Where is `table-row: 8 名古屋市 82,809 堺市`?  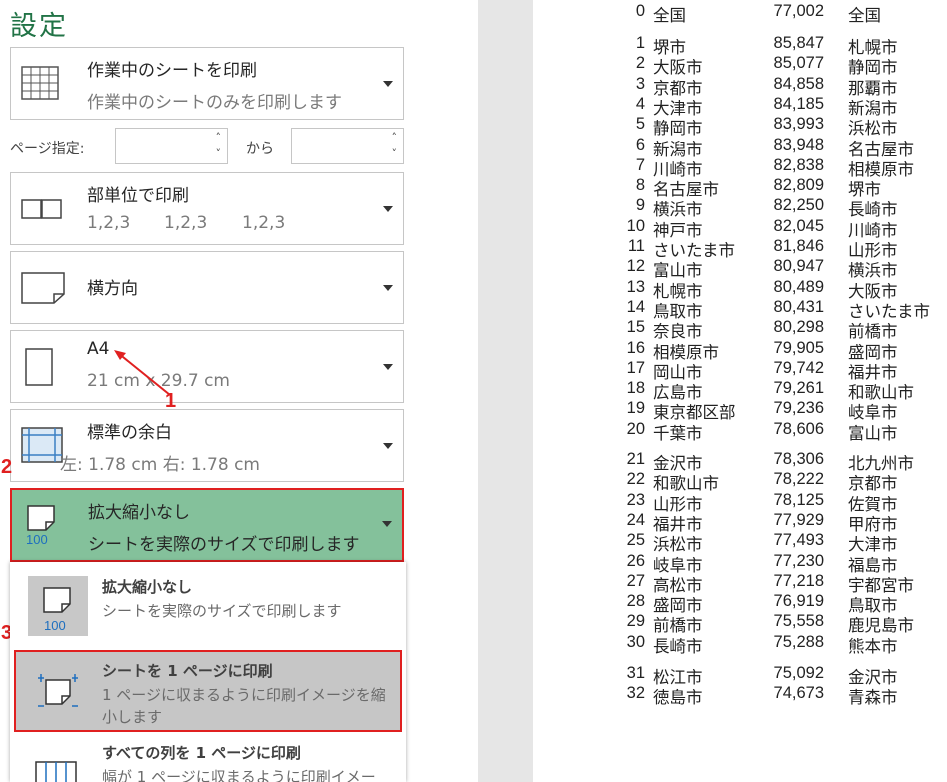 table-row: 8 名古屋市 82,809 堺市 is located at coordinates (740, 187).